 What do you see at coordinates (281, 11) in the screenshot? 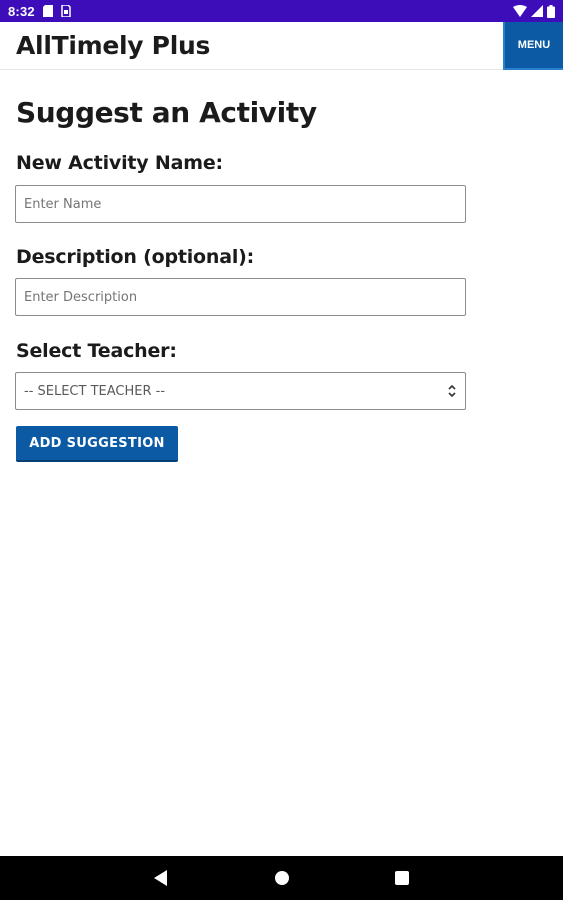
I see `status-bar: 8:32` at bounding box center [281, 11].